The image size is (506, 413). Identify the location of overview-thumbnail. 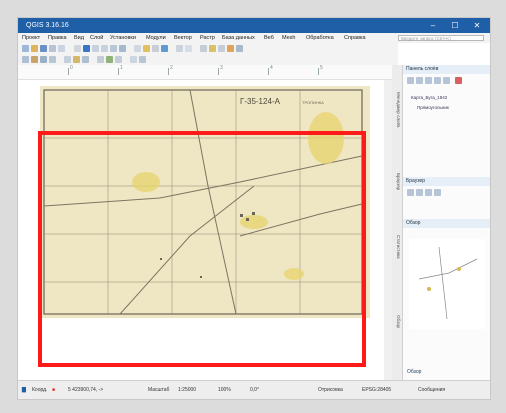
(447, 284).